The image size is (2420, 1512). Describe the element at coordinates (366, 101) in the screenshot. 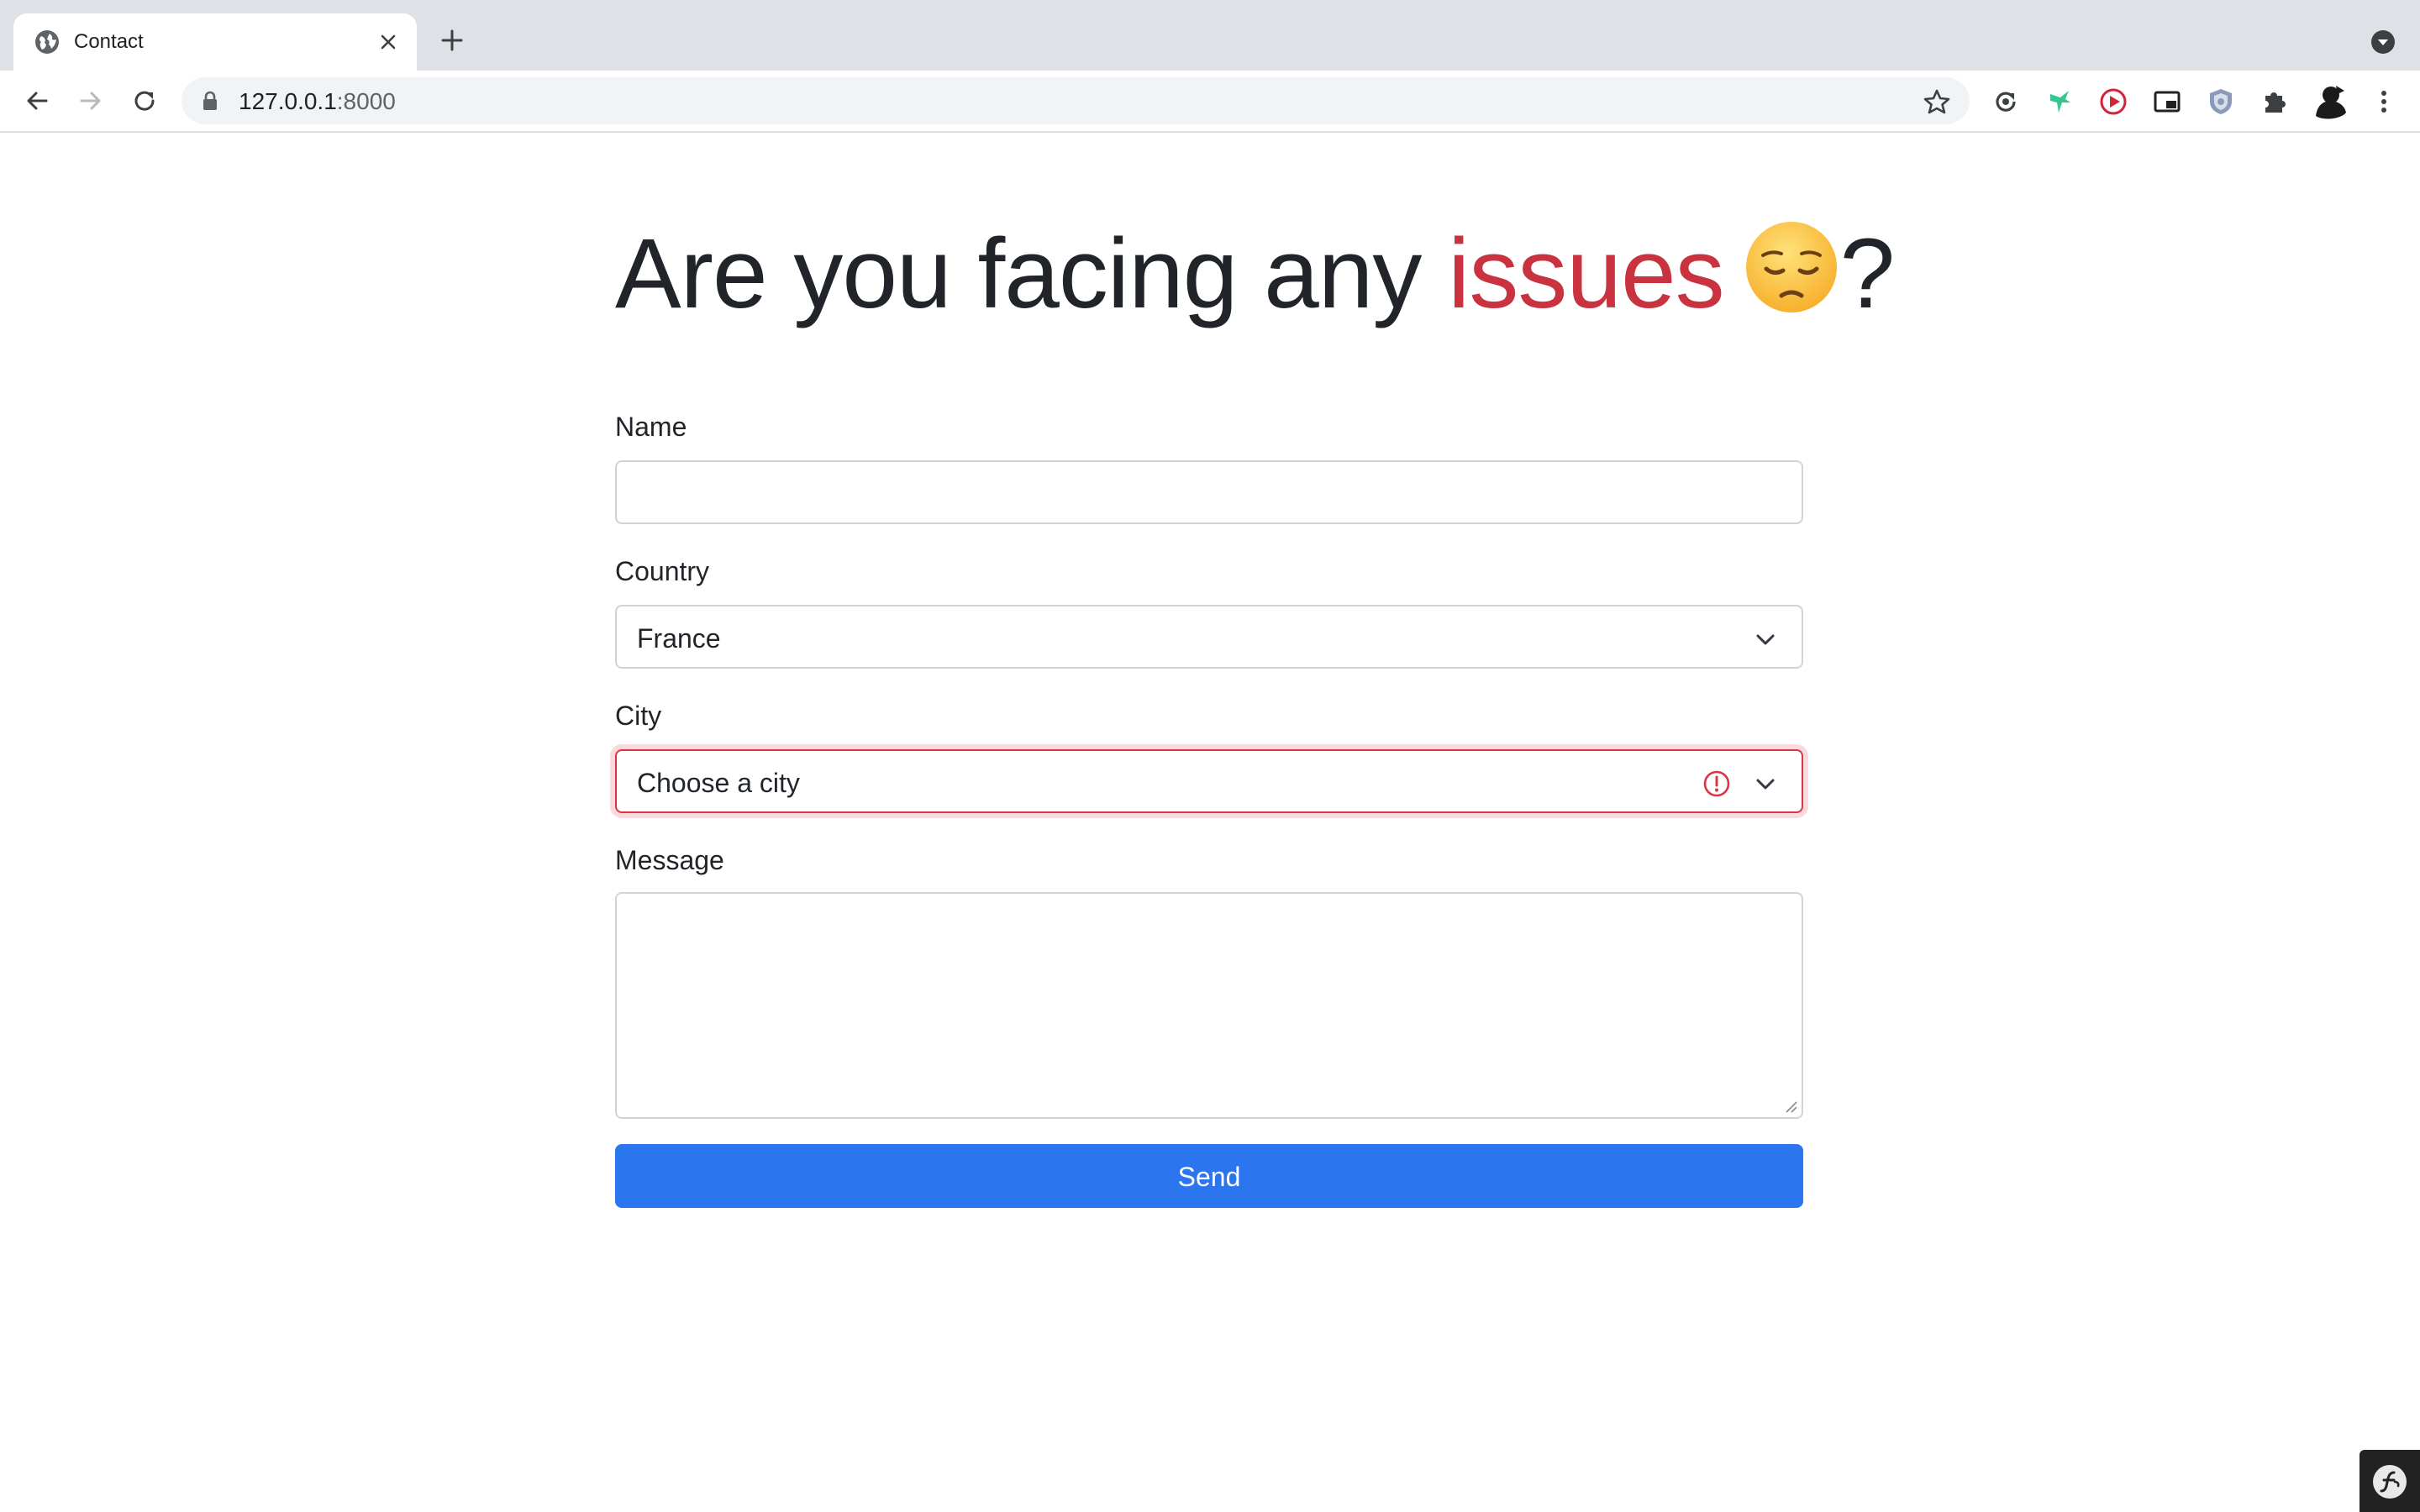

I see `url-port: :8000` at that location.